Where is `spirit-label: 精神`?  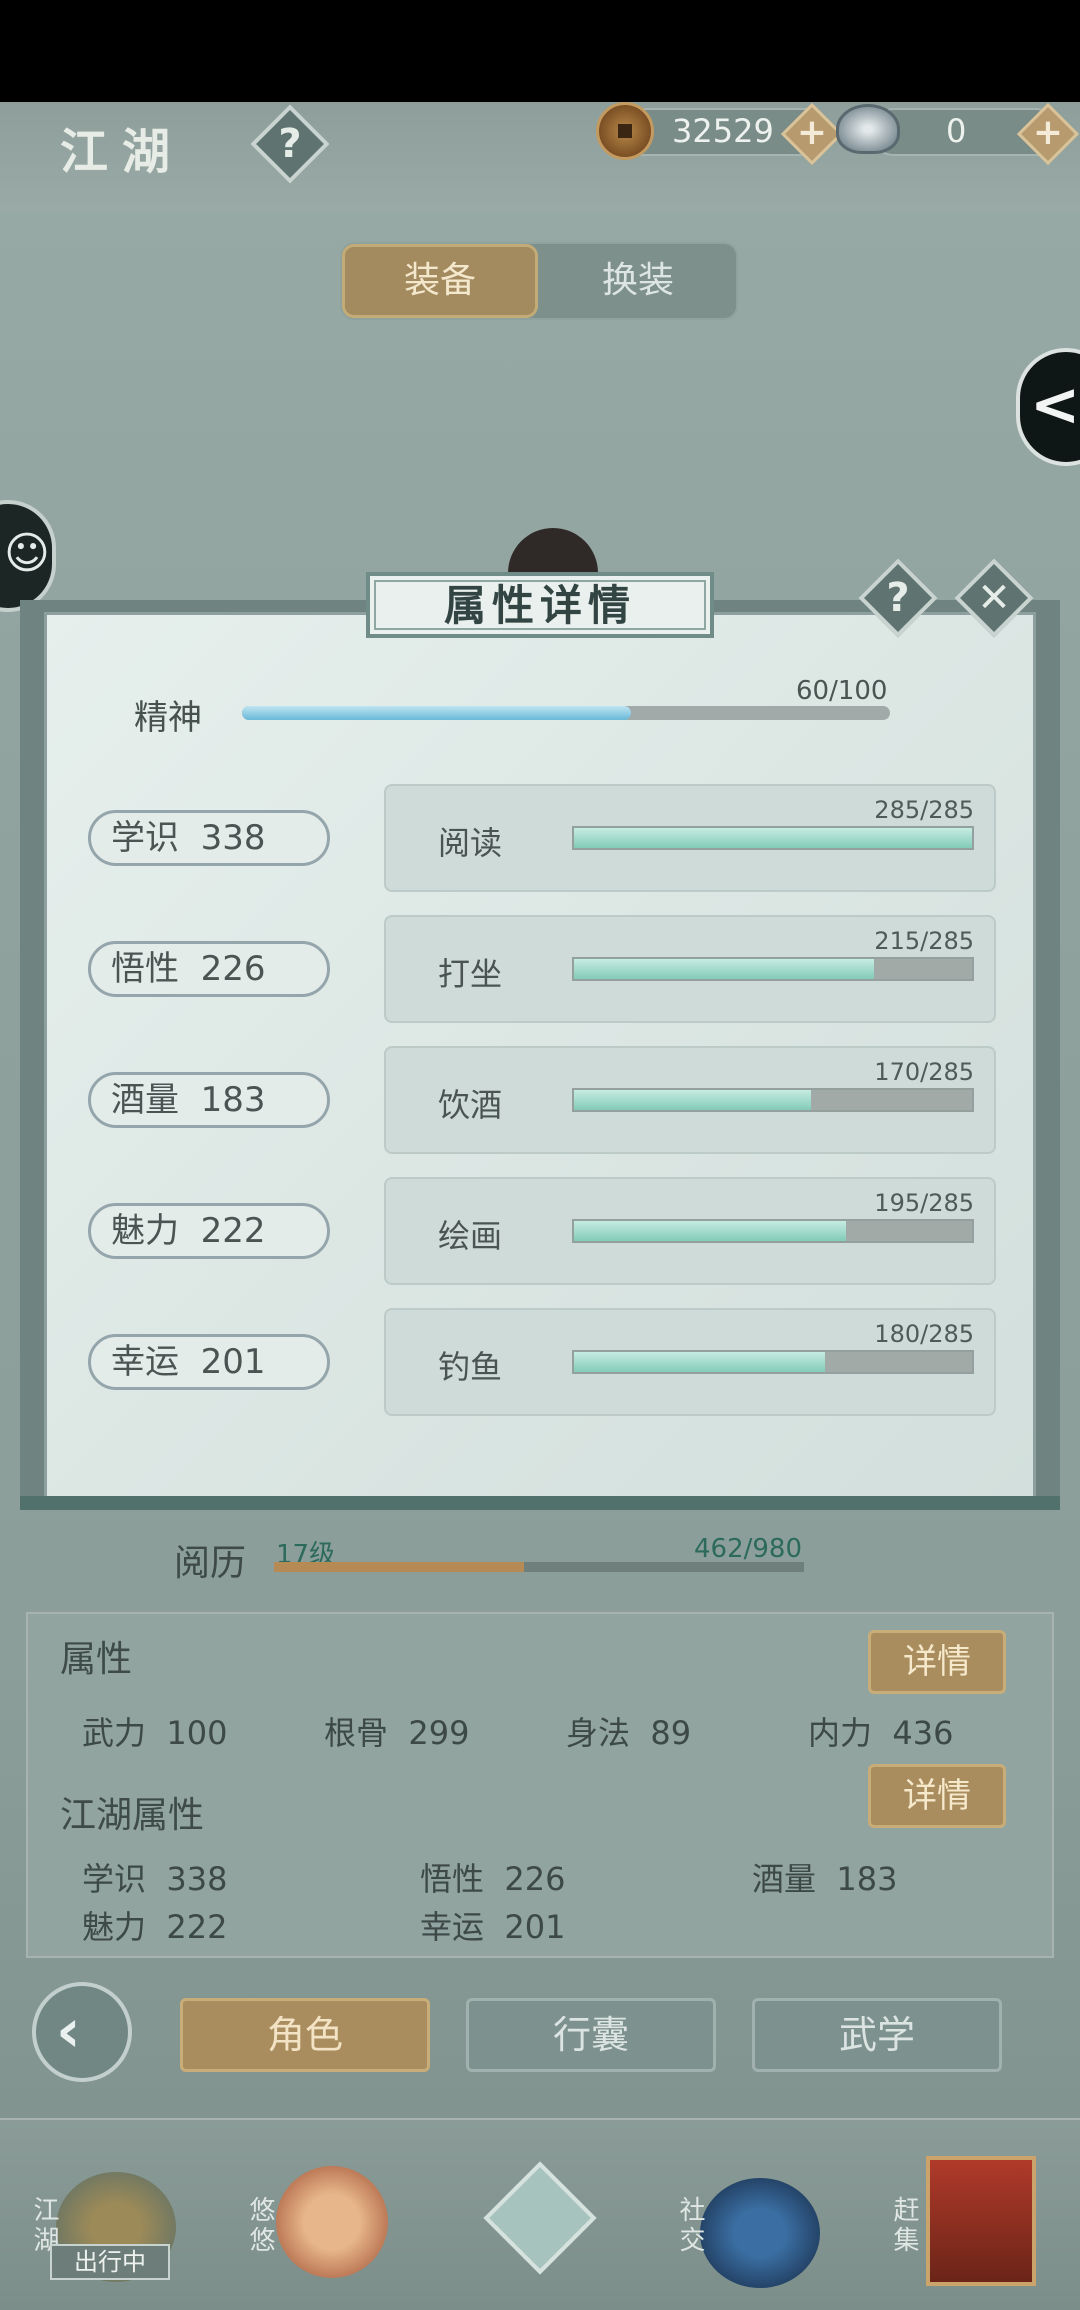
spirit-label: 精神 is located at coordinates (168, 718).